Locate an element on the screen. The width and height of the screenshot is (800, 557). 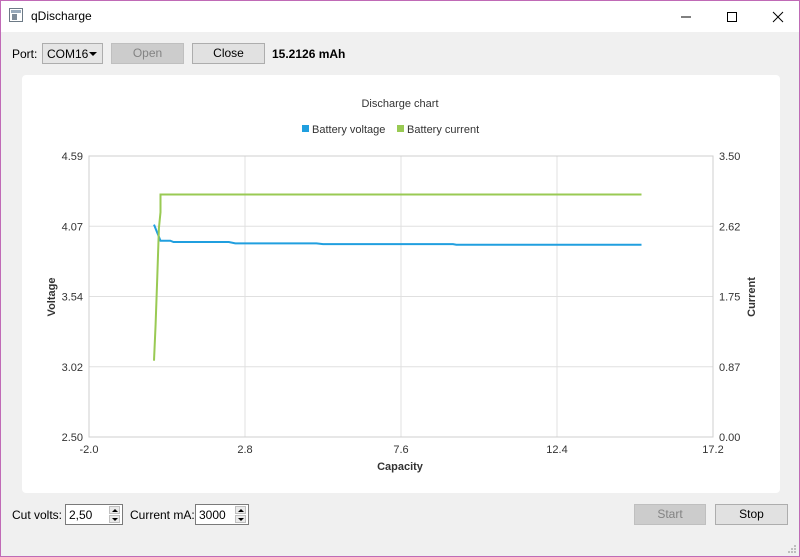
chart-title: Discharge chart is located at coordinates (399, 104).